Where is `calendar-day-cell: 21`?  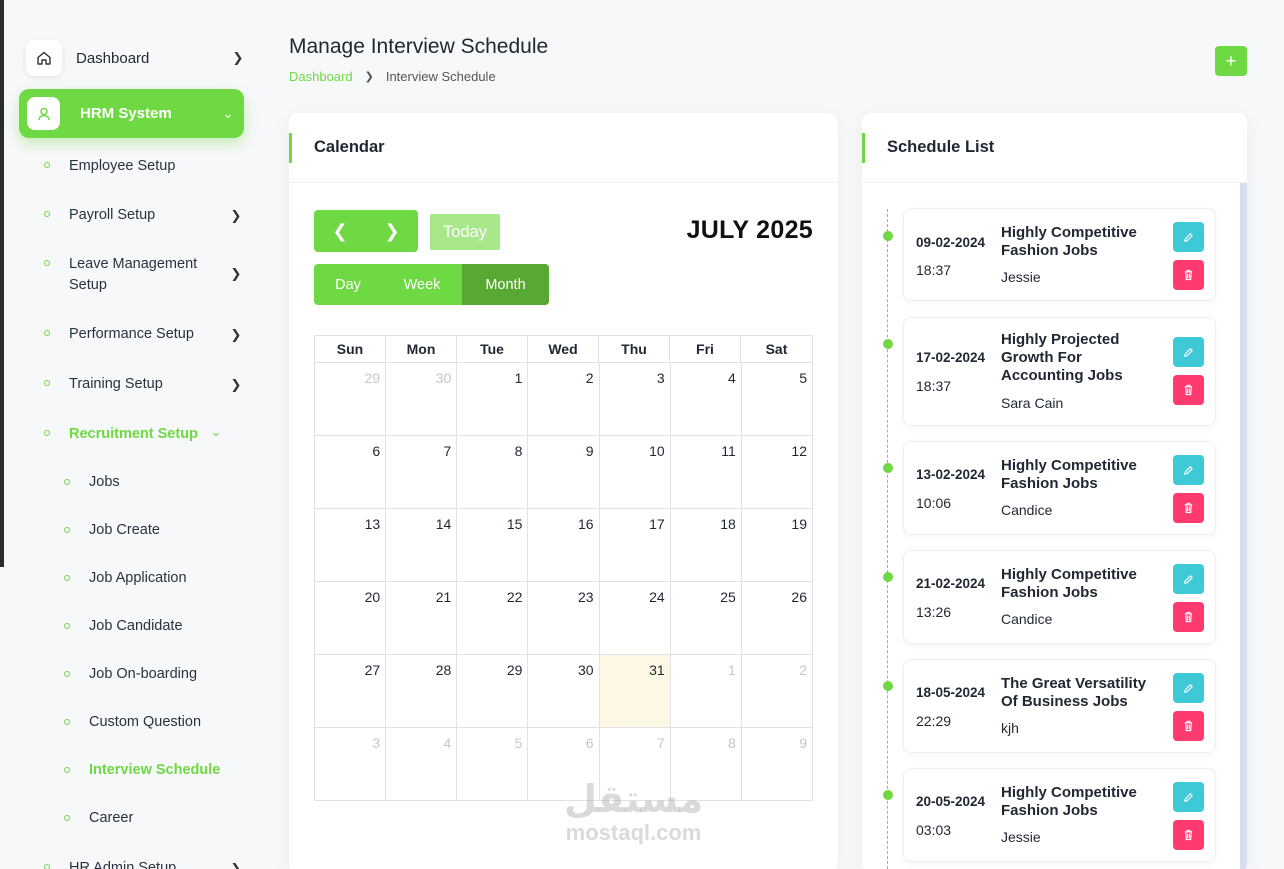
calendar-day-cell: 21 is located at coordinates (422, 618).